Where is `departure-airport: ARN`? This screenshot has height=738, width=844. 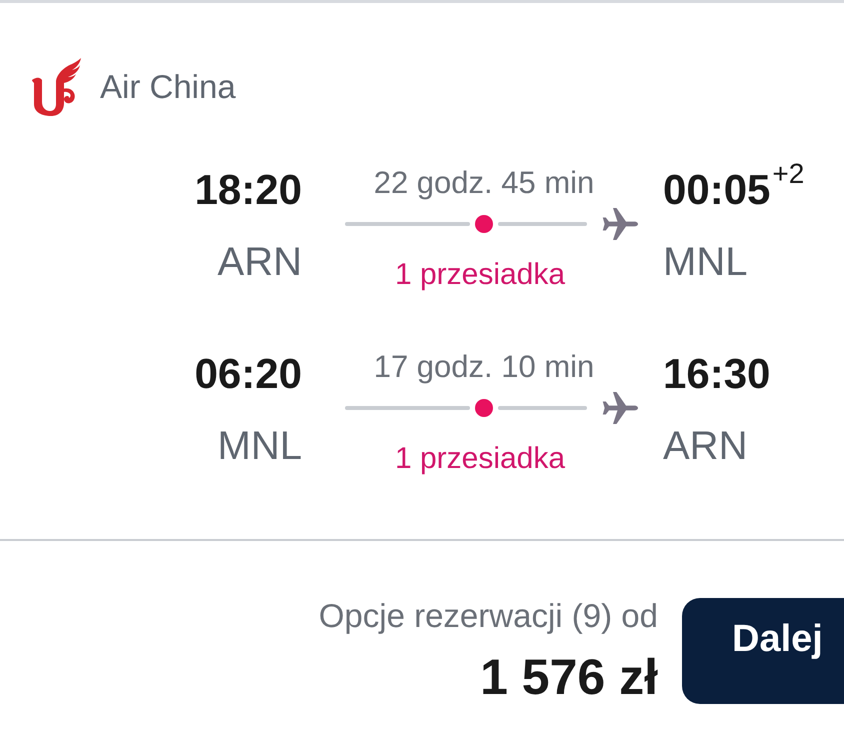
departure-airport: ARN is located at coordinates (260, 262).